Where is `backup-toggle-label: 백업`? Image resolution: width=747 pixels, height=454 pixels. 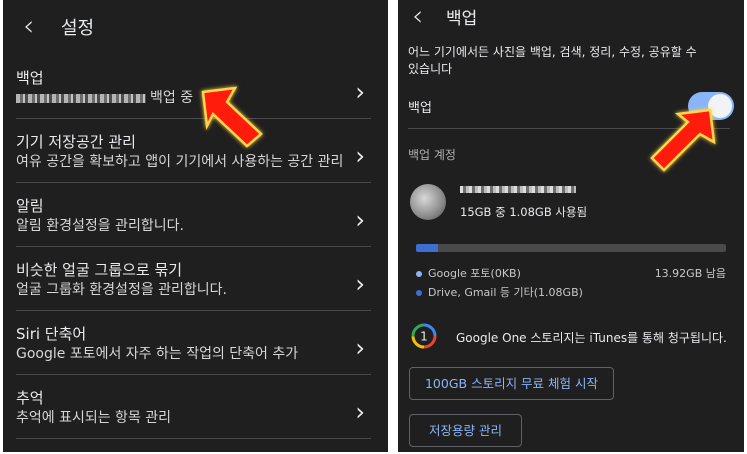 backup-toggle-label: 백업 is located at coordinates (420, 108).